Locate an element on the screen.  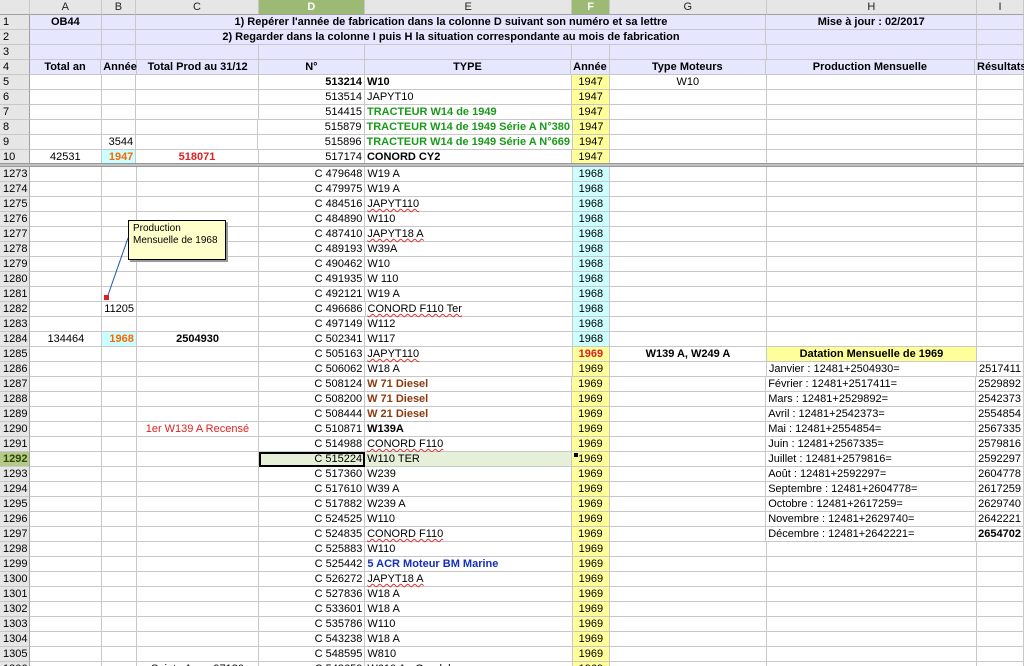
cell-d: C 526272 is located at coordinates (312, 579).